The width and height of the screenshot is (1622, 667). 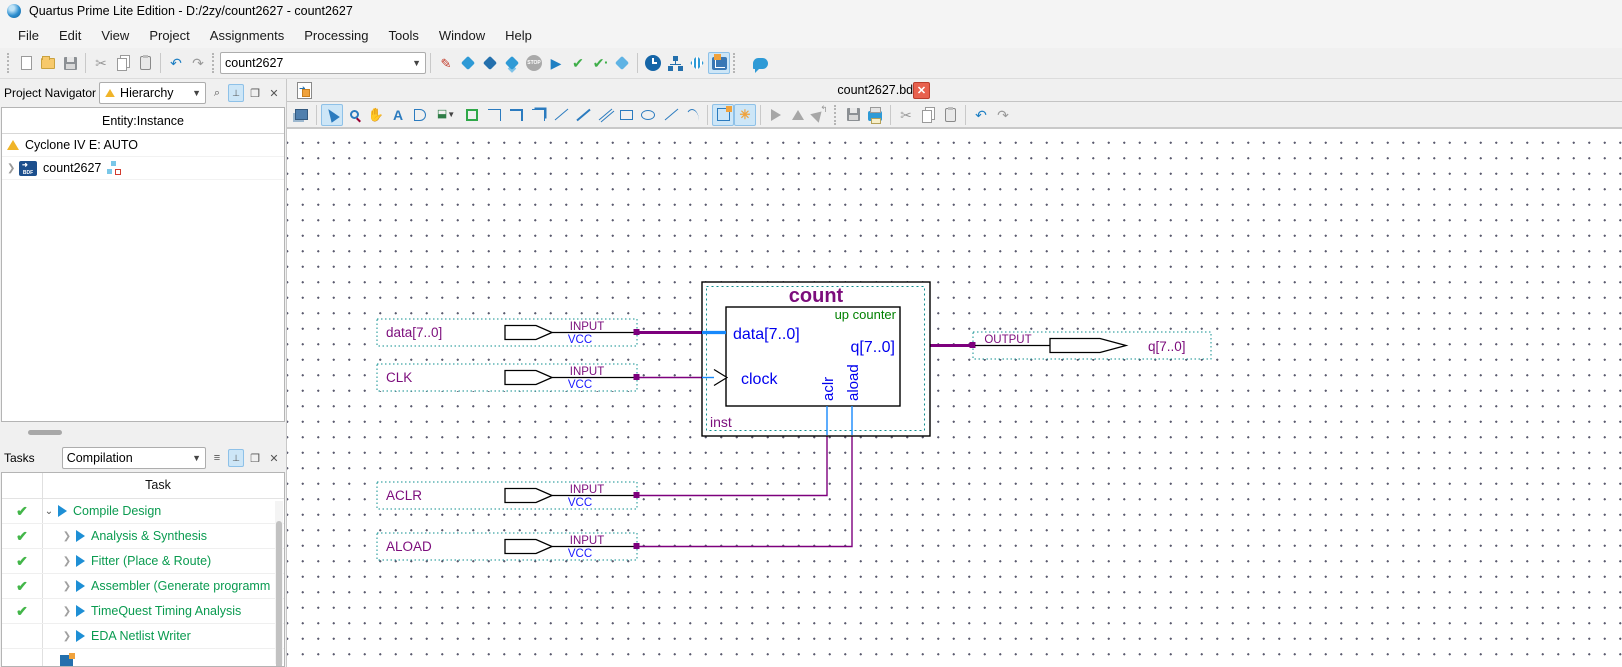 What do you see at coordinates (468, 63) in the screenshot?
I see `analysis-synthesis-button` at bounding box center [468, 63].